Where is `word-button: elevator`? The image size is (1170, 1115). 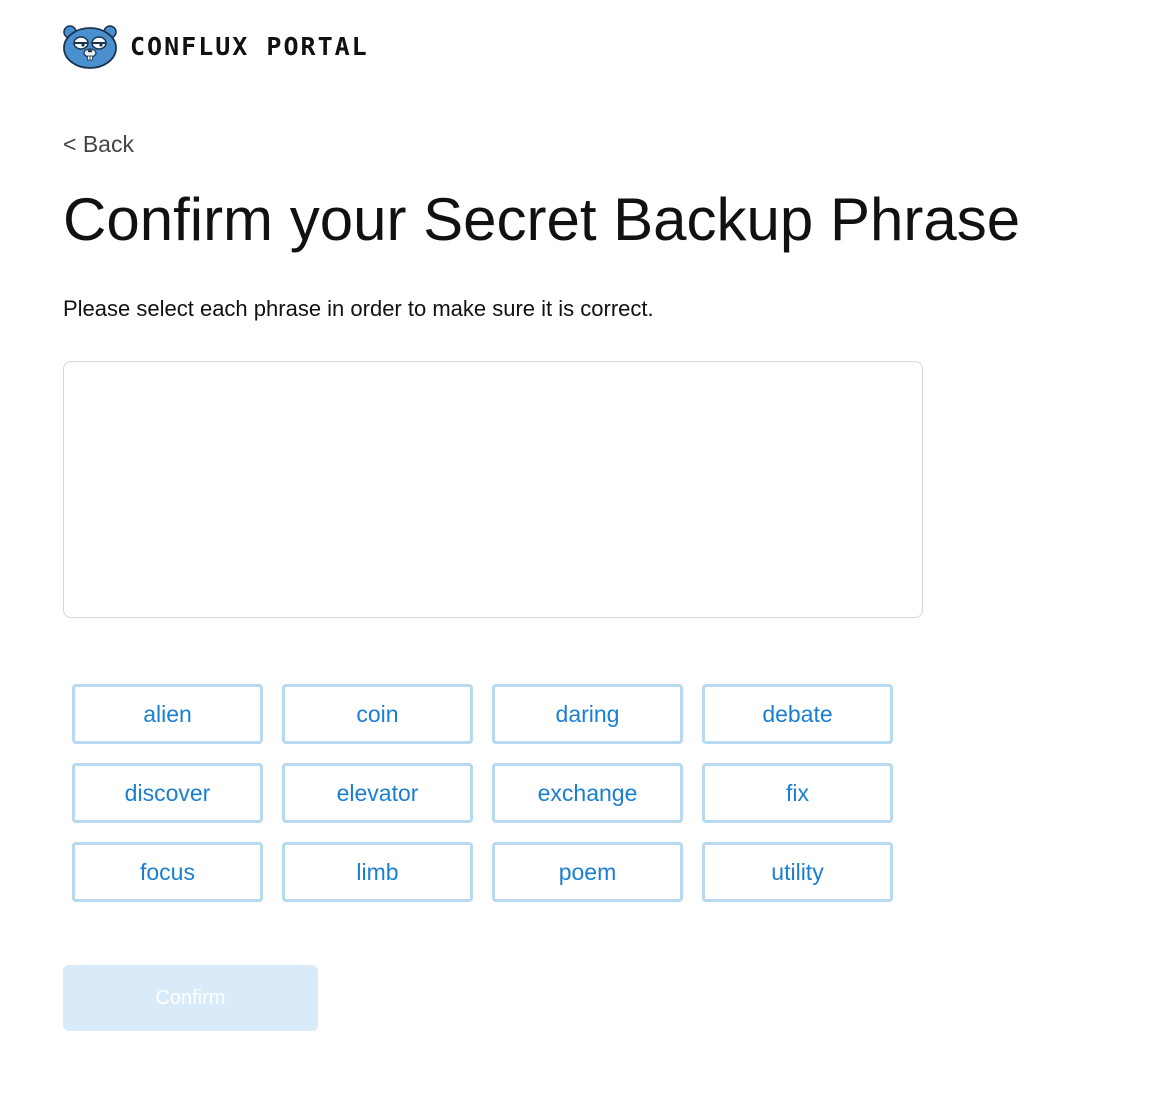 word-button: elevator is located at coordinates (377, 793).